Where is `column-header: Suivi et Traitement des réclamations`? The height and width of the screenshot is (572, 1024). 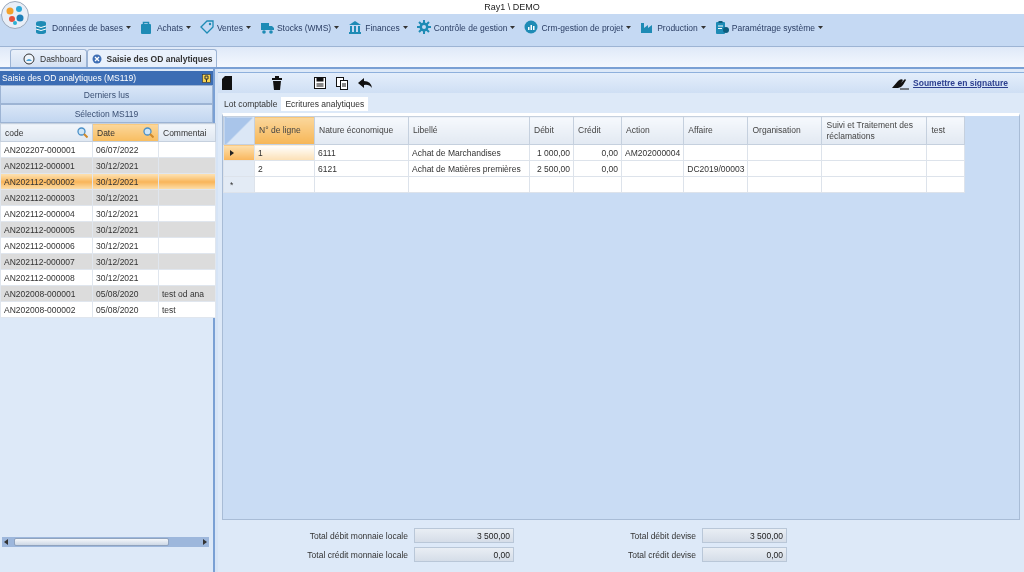
column-header: Suivi et Traitement des réclamations is located at coordinates (874, 130).